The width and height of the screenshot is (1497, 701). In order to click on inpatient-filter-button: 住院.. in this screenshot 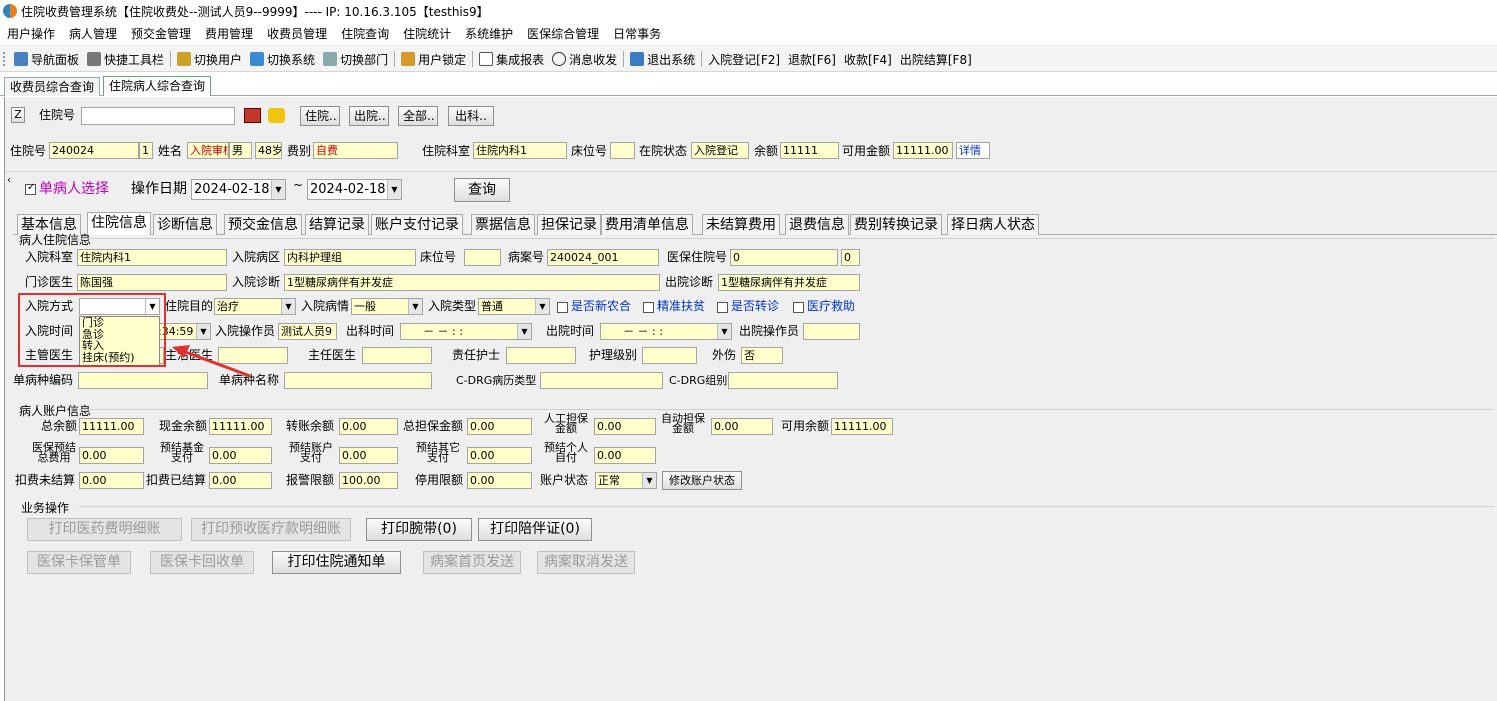, I will do `click(320, 116)`.